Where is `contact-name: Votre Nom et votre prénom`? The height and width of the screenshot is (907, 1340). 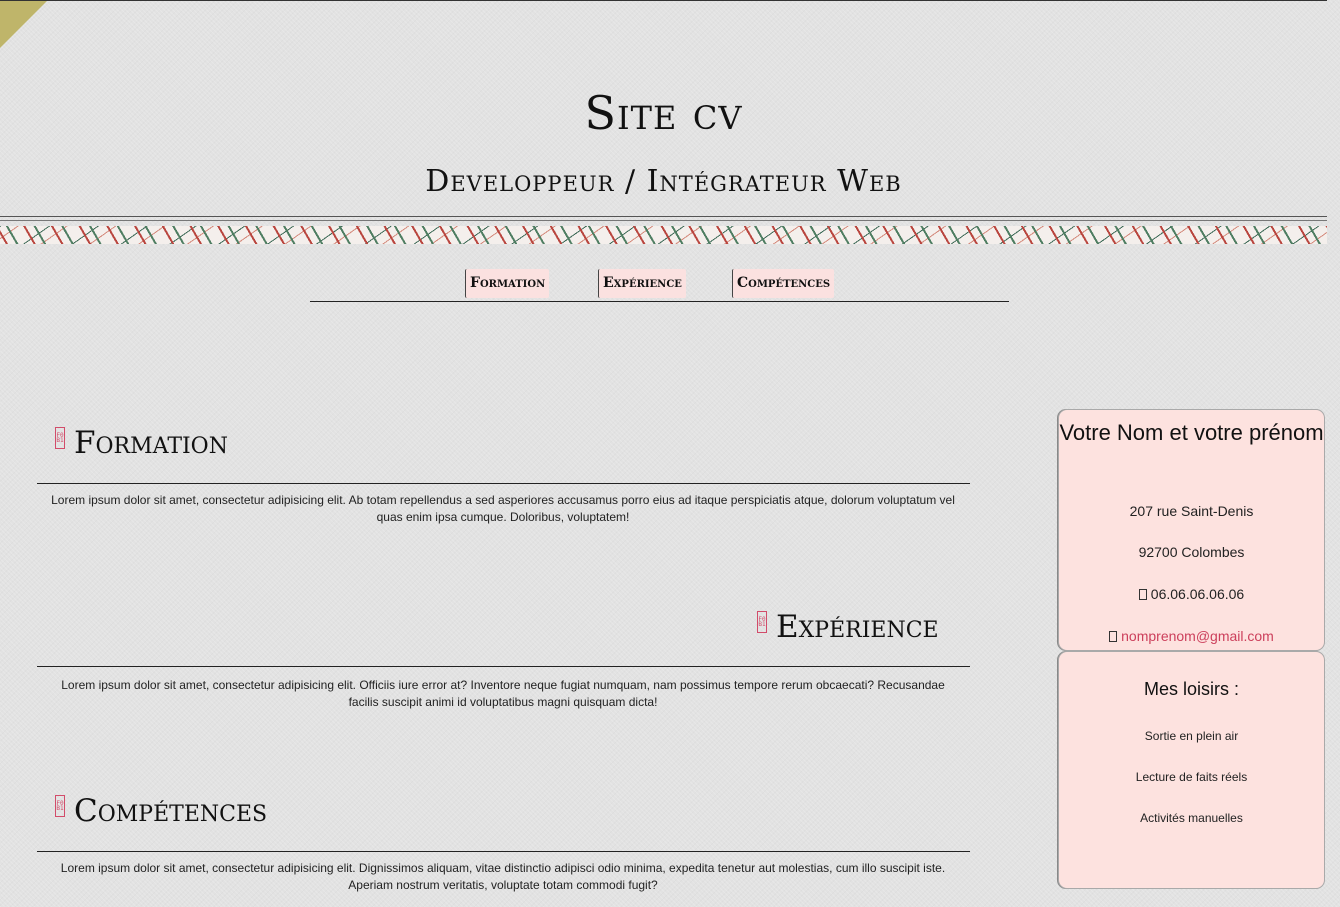 contact-name: Votre Nom et votre prénom is located at coordinates (1191, 432).